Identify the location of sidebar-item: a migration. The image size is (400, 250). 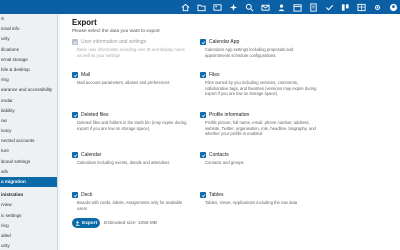
(28, 182).